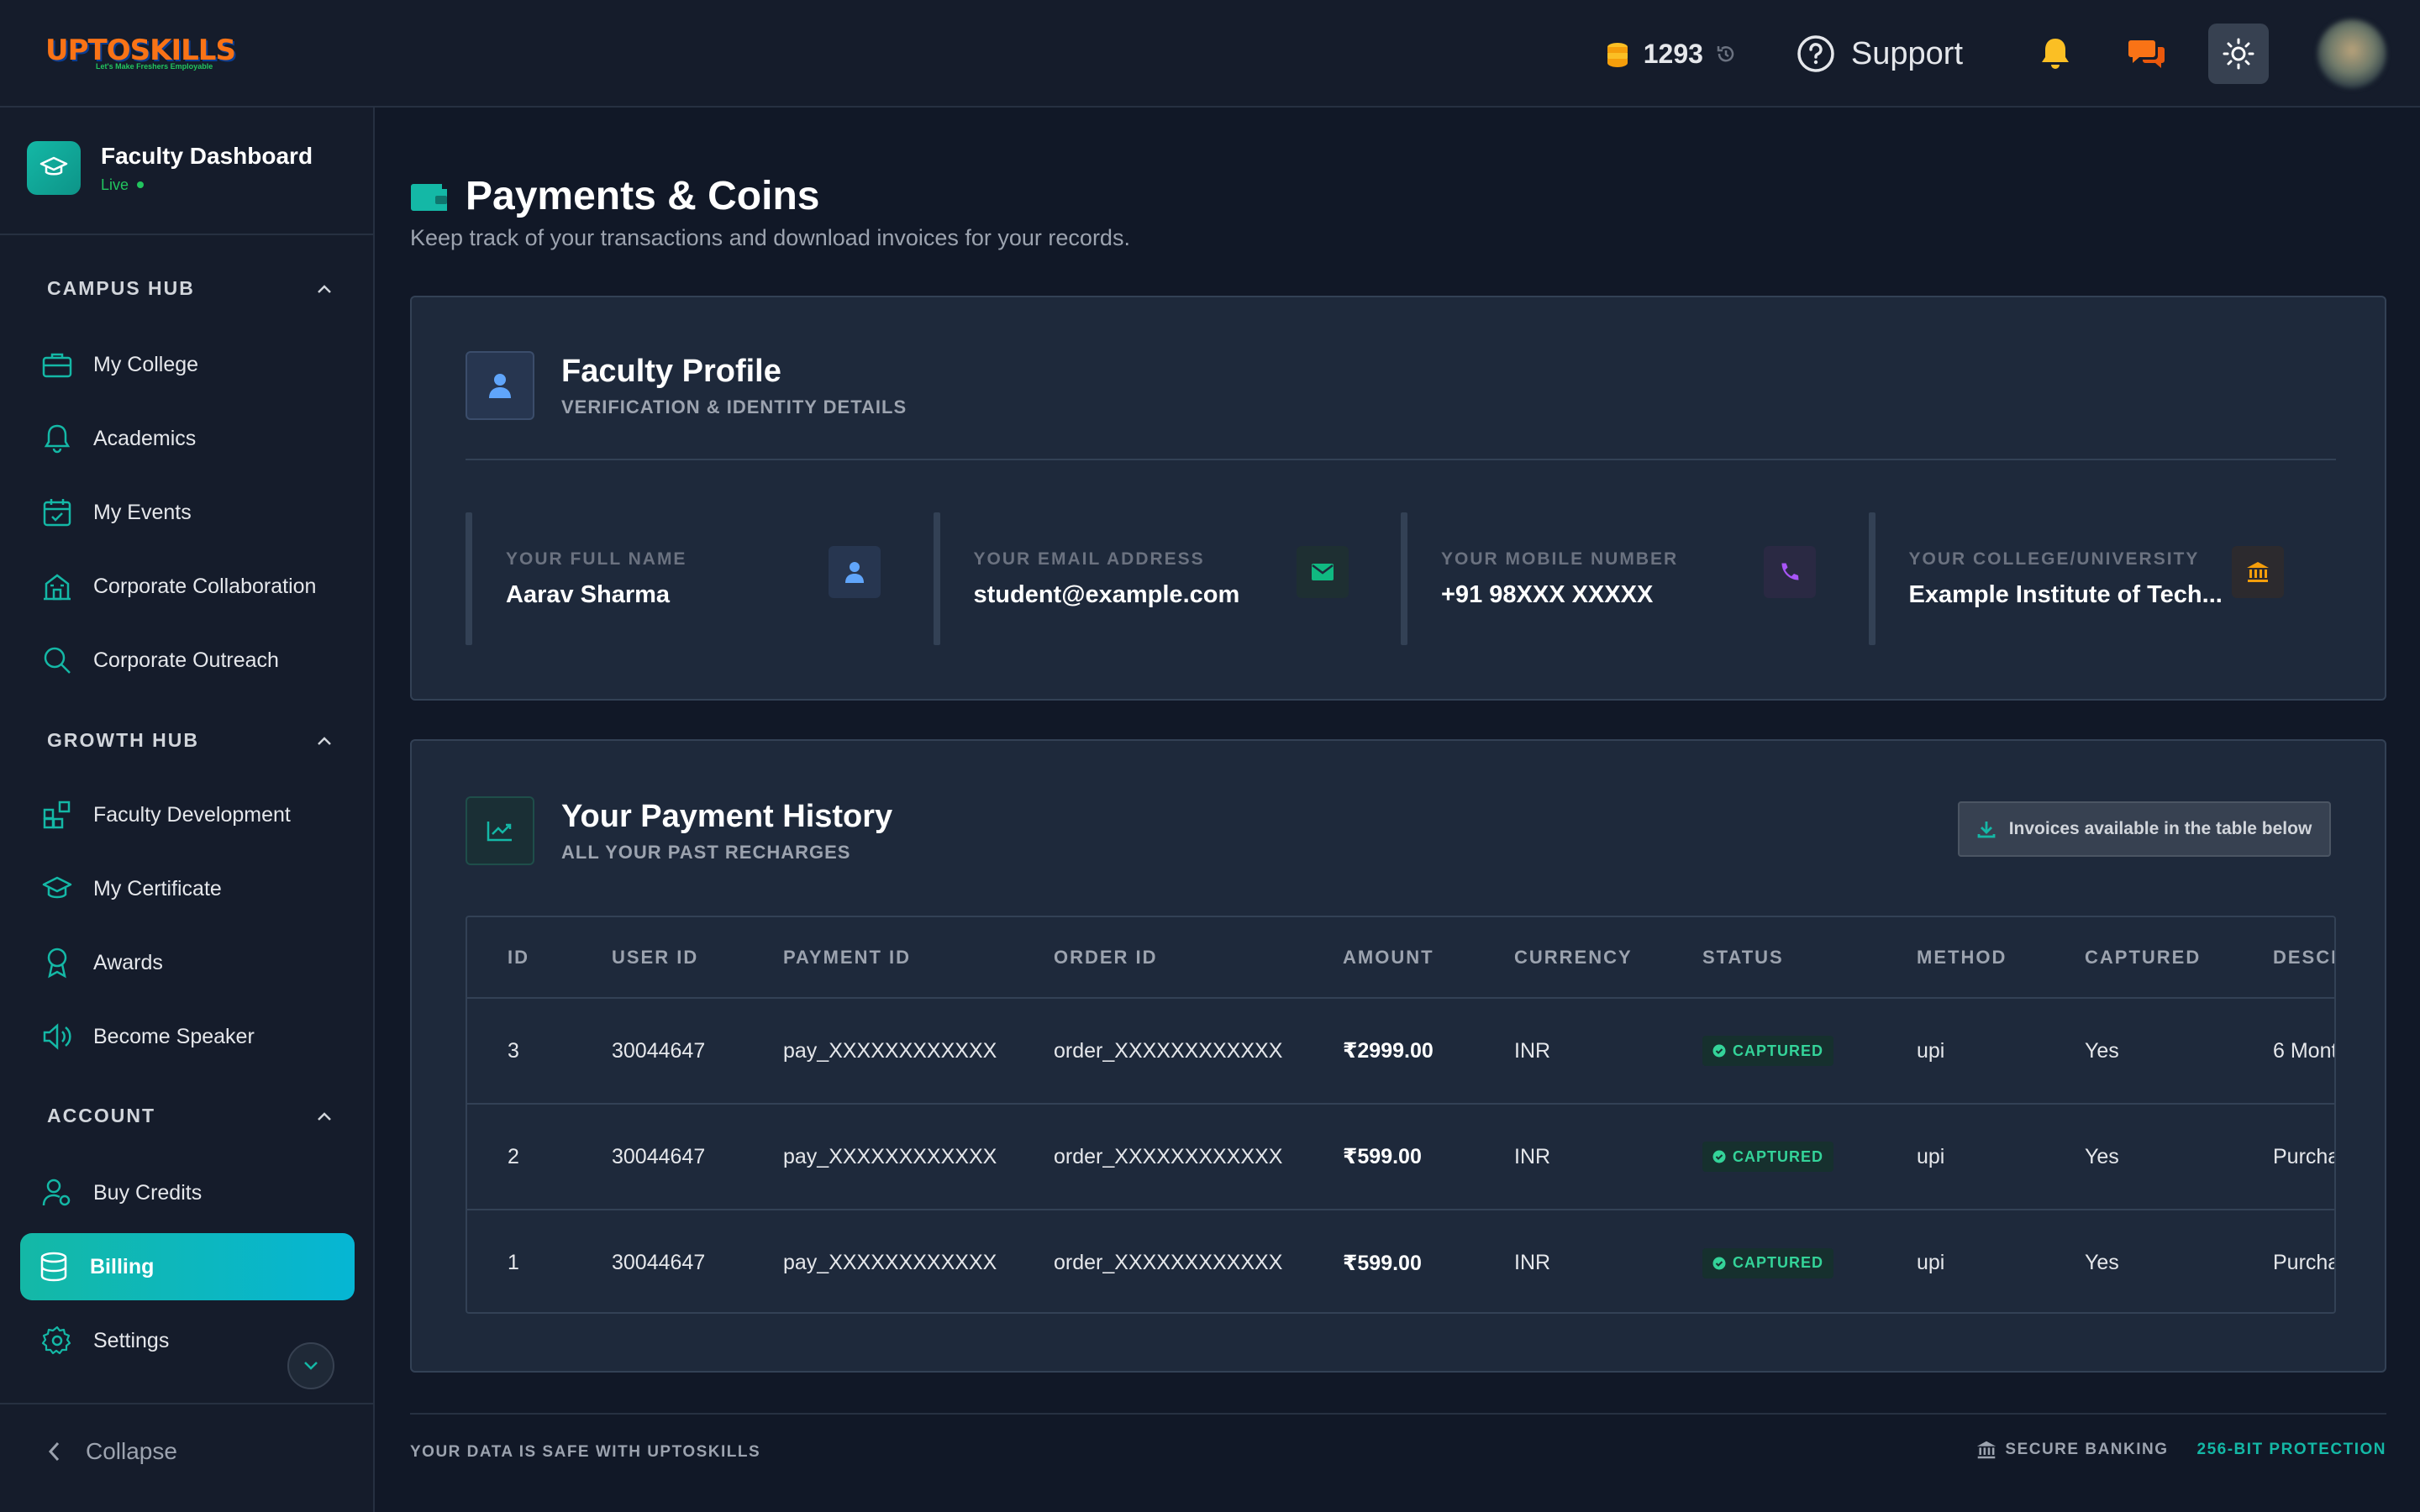 The width and height of the screenshot is (2420, 1512). What do you see at coordinates (1907, 53) in the screenshot?
I see `support-label: Support` at bounding box center [1907, 53].